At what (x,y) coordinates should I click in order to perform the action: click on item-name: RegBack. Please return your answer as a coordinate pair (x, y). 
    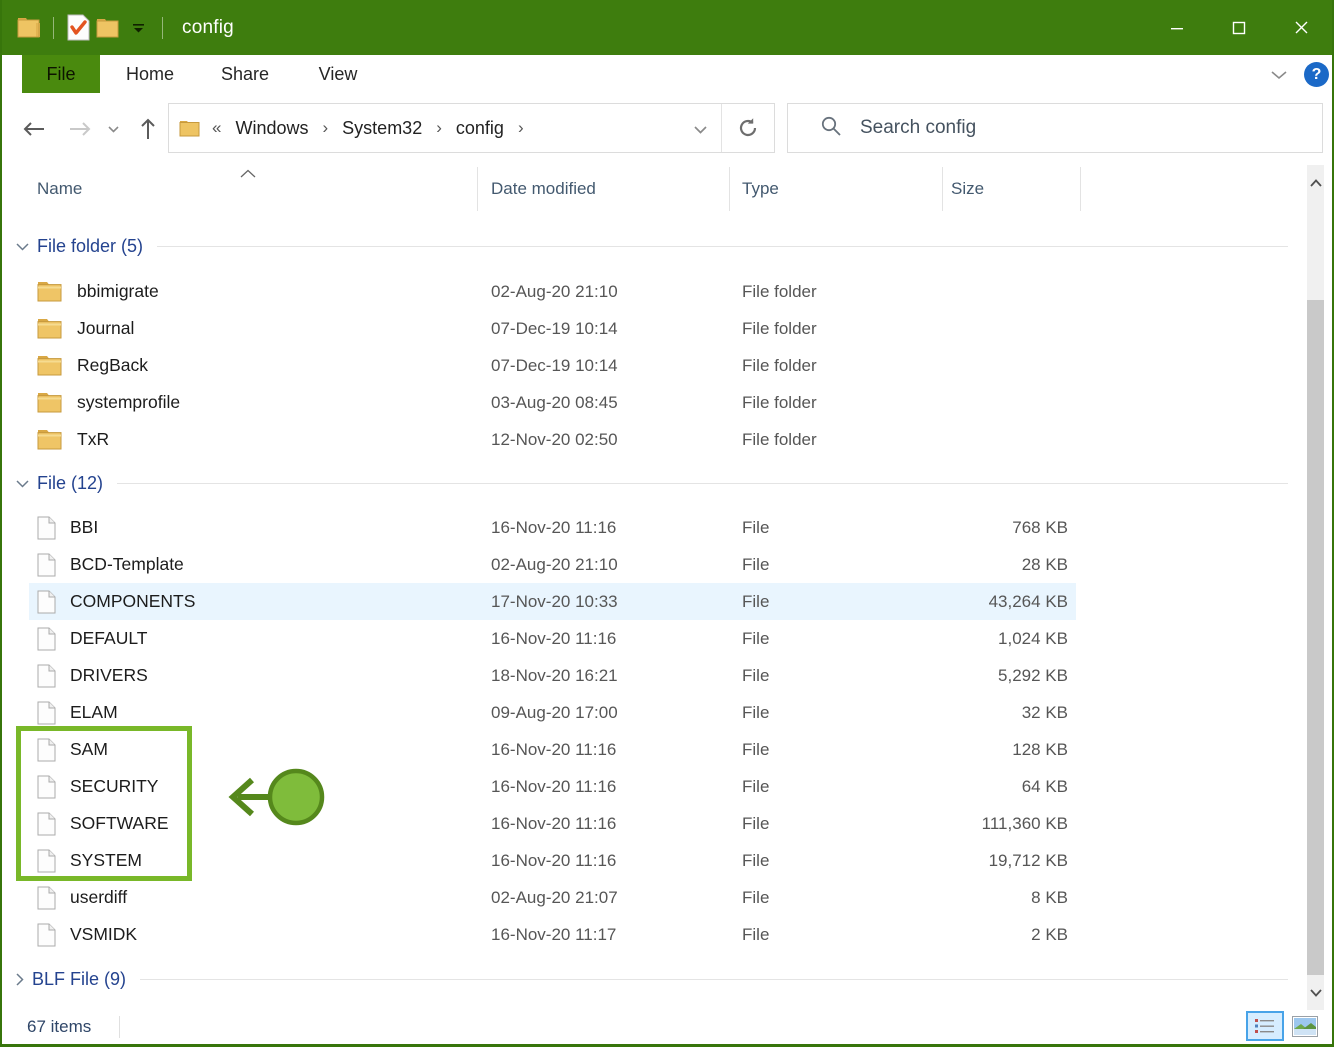
    Looking at the image, I should click on (254, 365).